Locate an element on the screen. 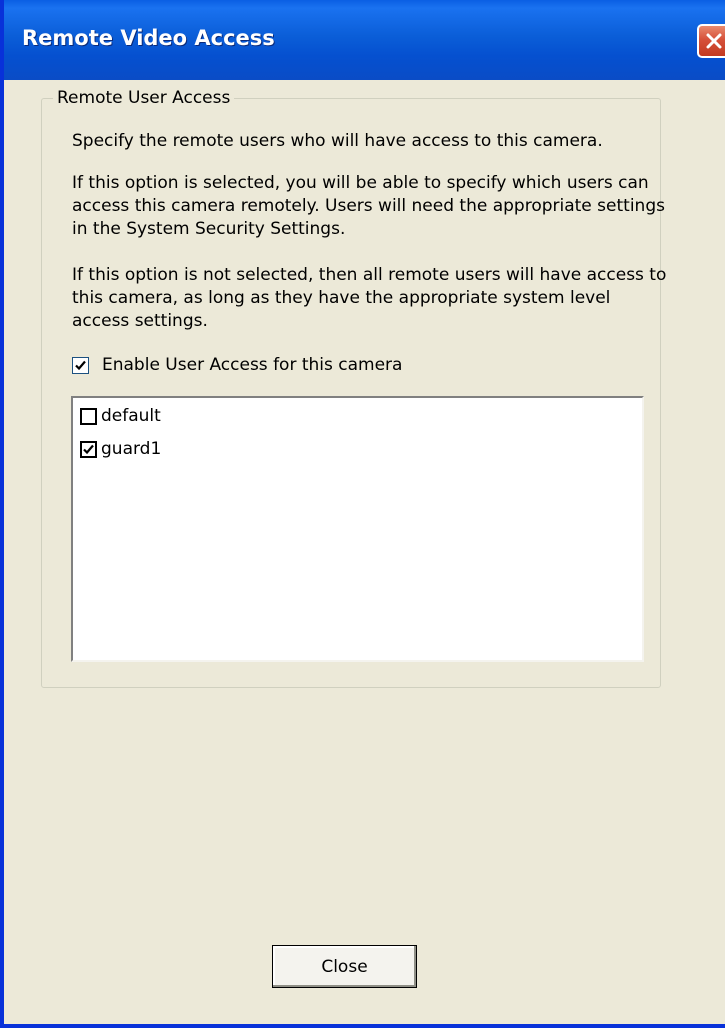 This screenshot has width=725, height=1028. group-label: Remote User Access is located at coordinates (144, 98).